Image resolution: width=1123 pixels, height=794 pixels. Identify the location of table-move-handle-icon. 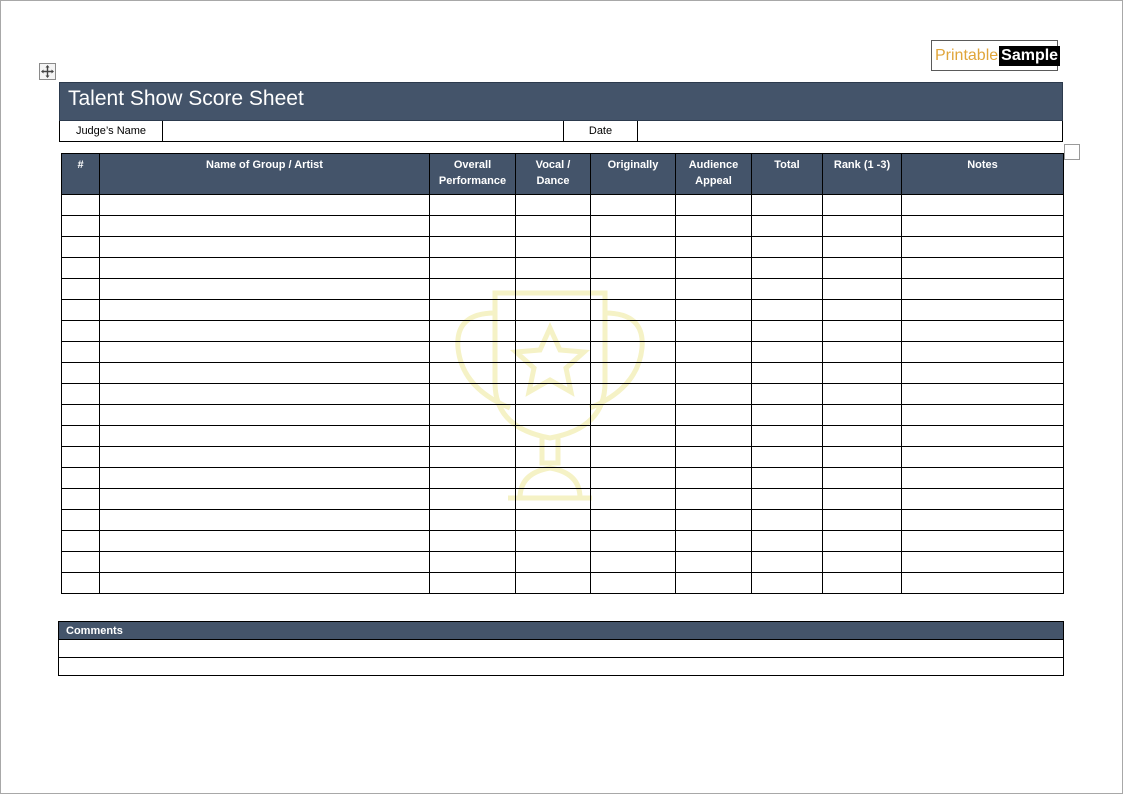
(47, 71).